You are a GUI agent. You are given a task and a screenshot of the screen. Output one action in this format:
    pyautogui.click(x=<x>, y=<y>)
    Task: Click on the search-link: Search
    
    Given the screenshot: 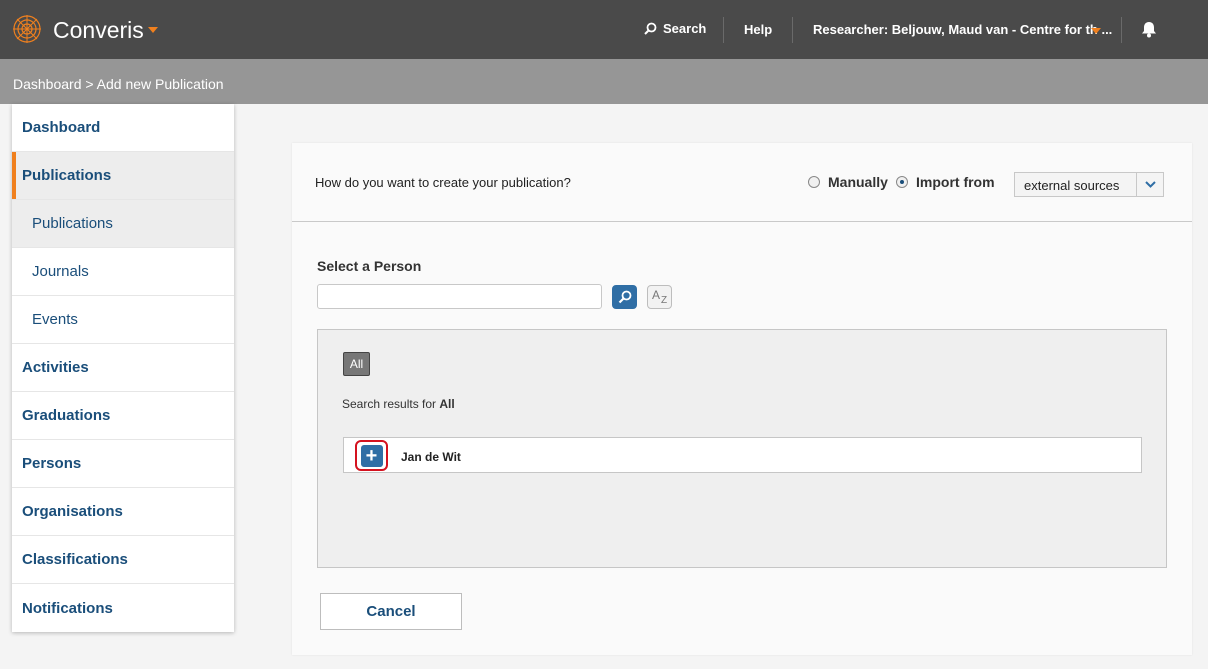 What is the action you would take?
    pyautogui.click(x=675, y=28)
    